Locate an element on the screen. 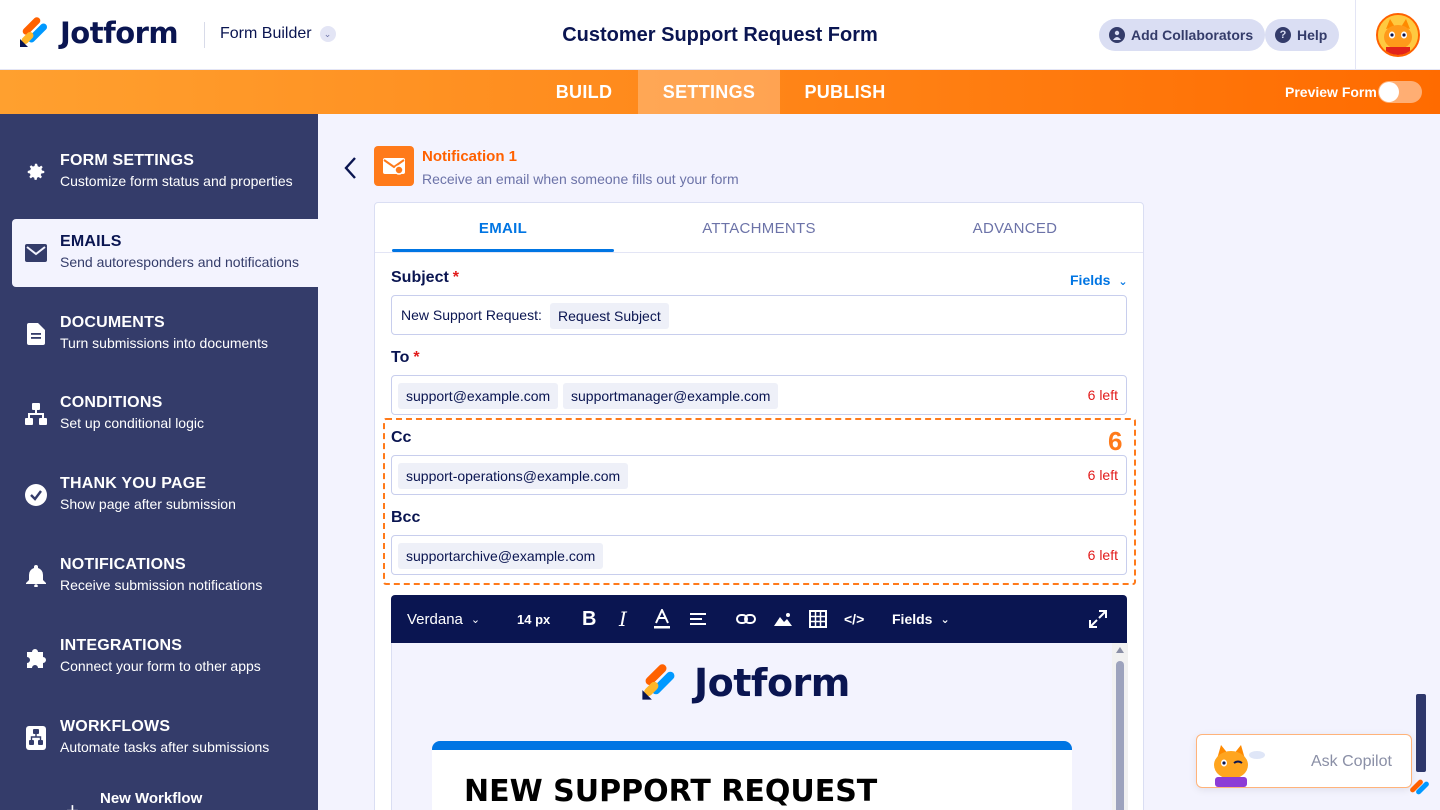 The image size is (1440, 810). new-workflow-link: New Workflow is located at coordinates (151, 798).